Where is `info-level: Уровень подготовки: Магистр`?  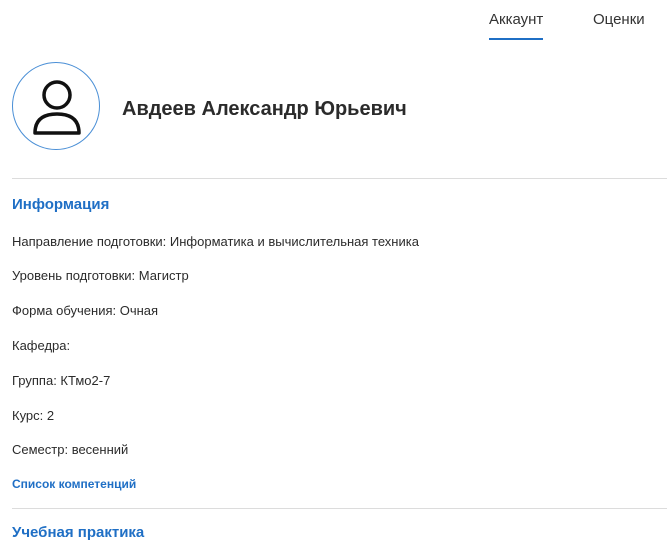 info-level: Уровень подготовки: Магистр is located at coordinates (100, 275).